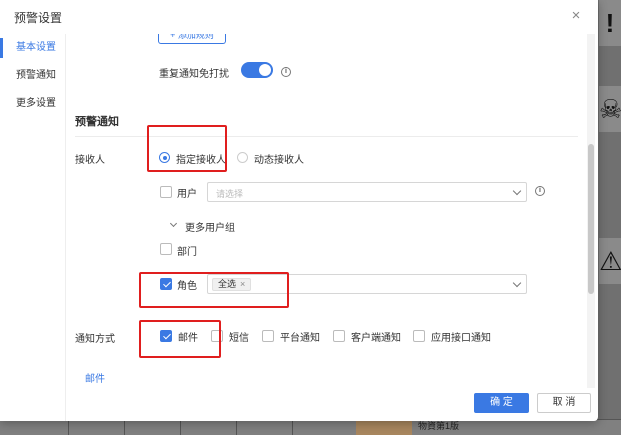 The image size is (621, 435). I want to click on add-rule-button: + 添加规则, so click(192, 39).